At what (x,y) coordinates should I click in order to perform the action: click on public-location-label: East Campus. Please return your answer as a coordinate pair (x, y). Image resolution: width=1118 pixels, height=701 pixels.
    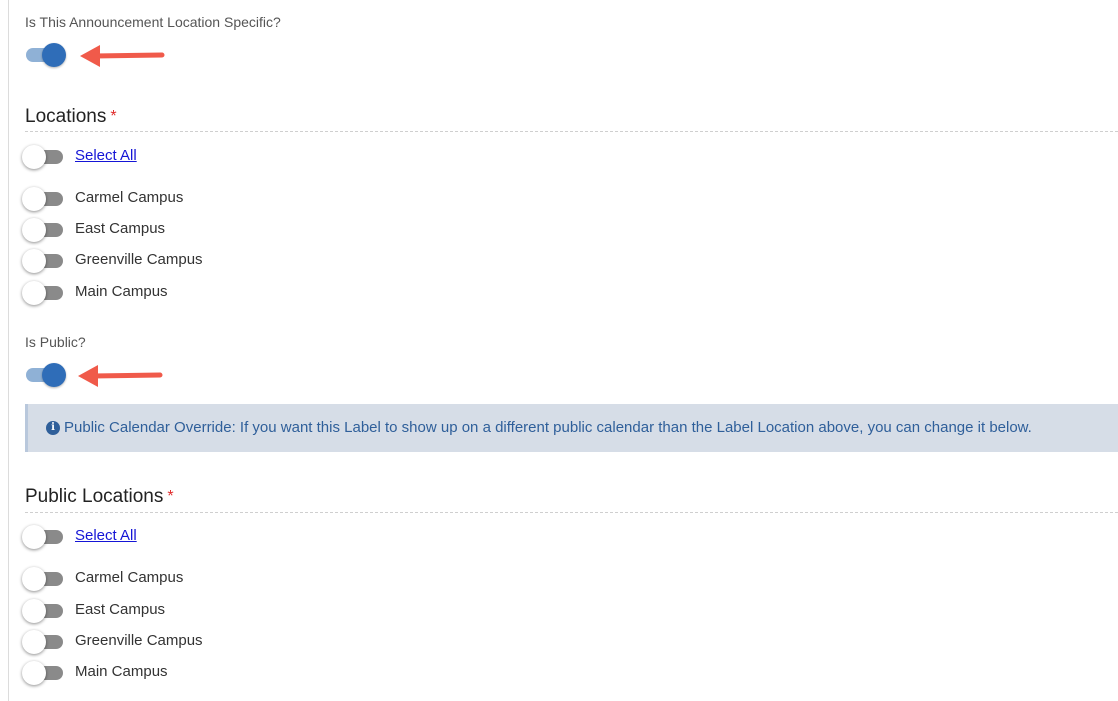
    Looking at the image, I should click on (120, 609).